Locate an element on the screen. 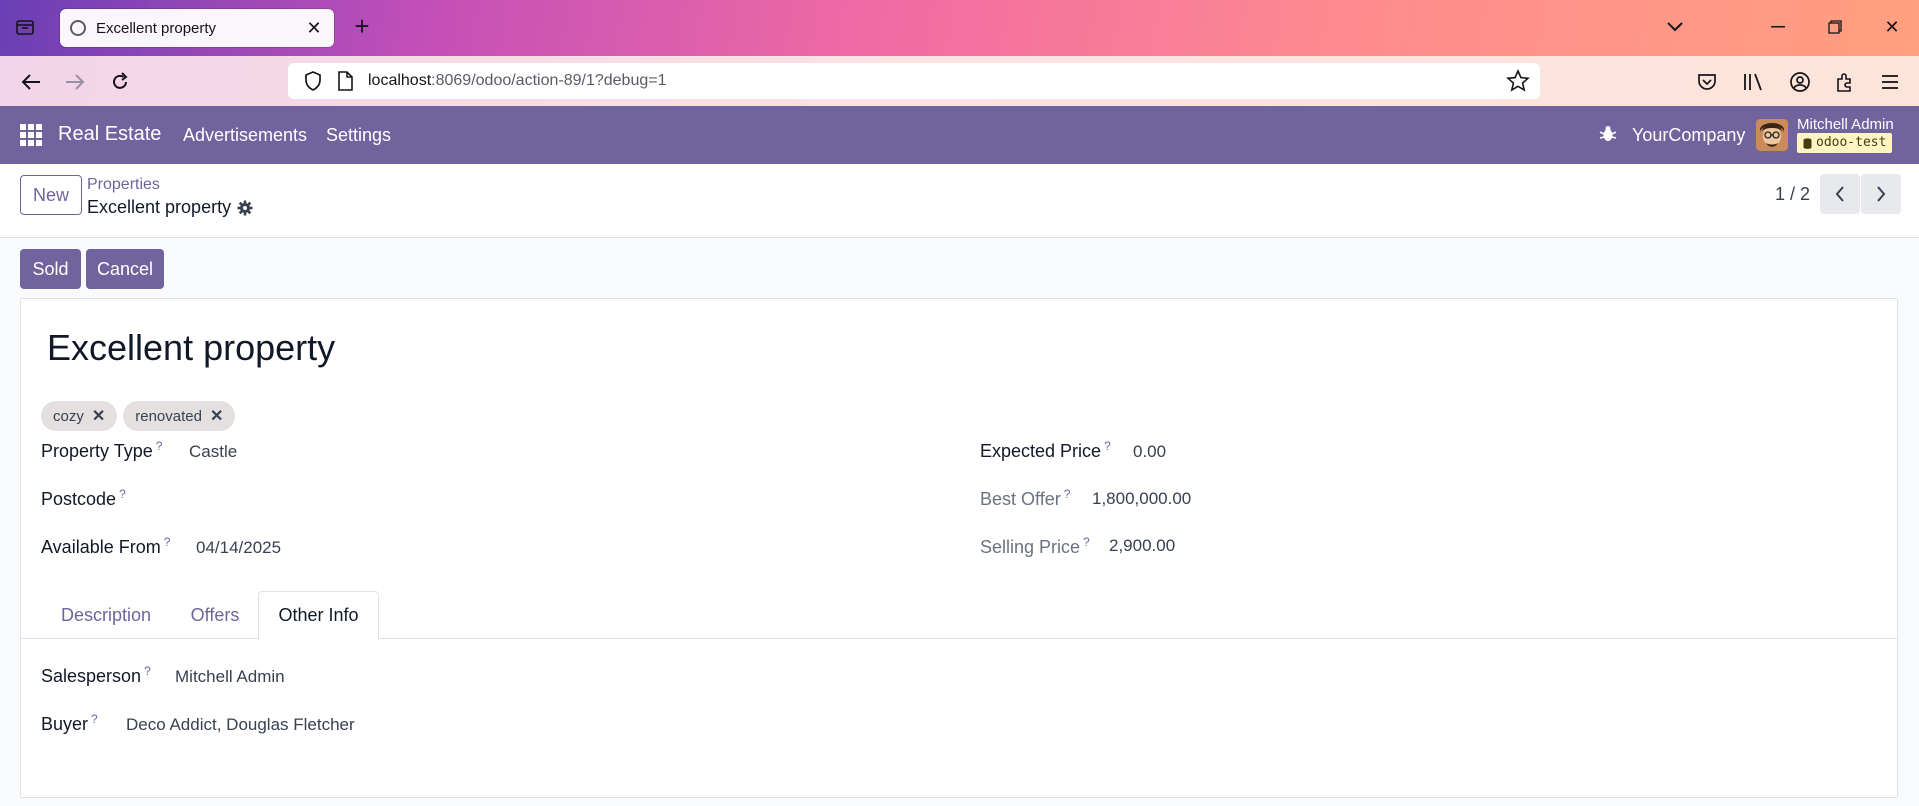 Image resolution: width=1919 pixels, height=806 pixels. control-panel: New Properties Excellent property 1 / 2 is located at coordinates (959, 201).